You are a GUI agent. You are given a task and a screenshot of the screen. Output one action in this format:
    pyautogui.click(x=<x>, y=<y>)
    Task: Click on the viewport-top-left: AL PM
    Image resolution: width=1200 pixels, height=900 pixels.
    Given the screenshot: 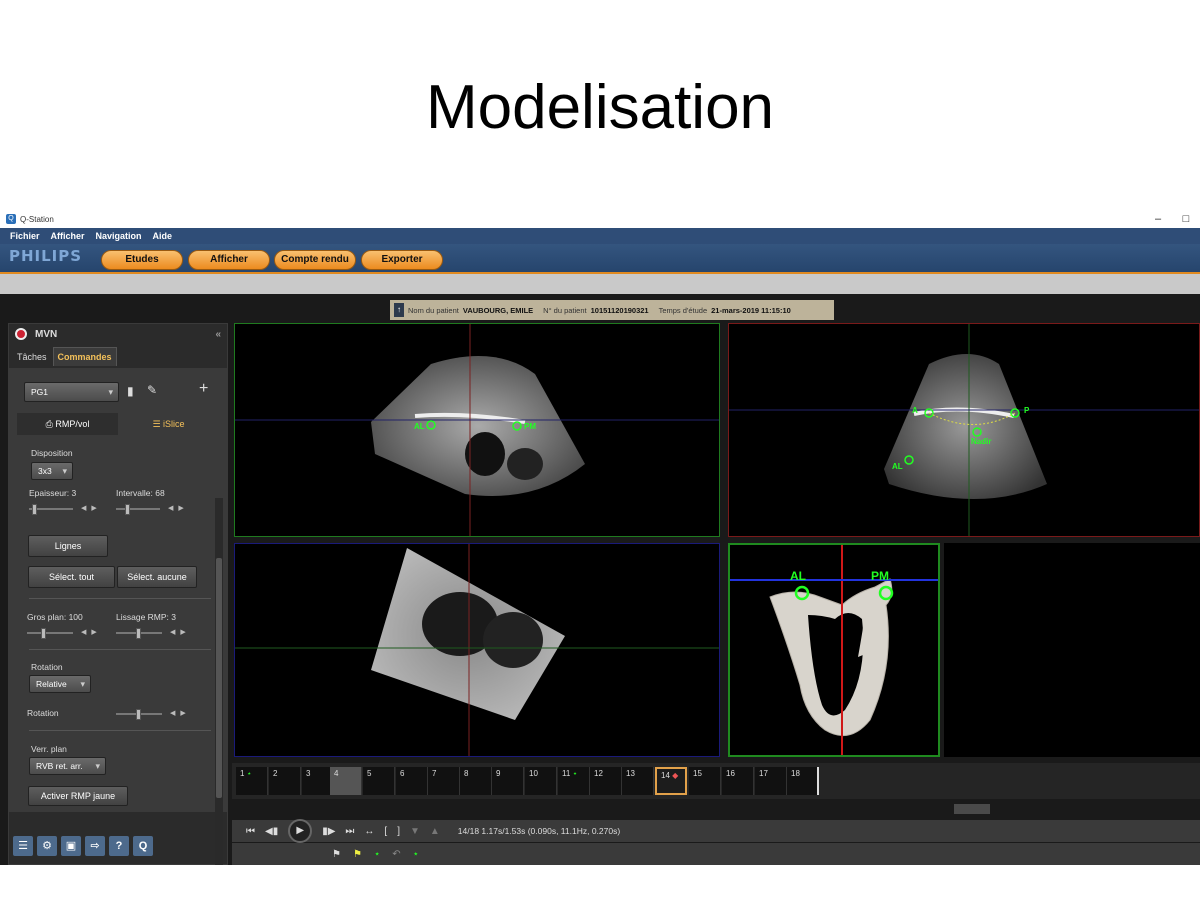 What is the action you would take?
    pyautogui.click(x=477, y=430)
    